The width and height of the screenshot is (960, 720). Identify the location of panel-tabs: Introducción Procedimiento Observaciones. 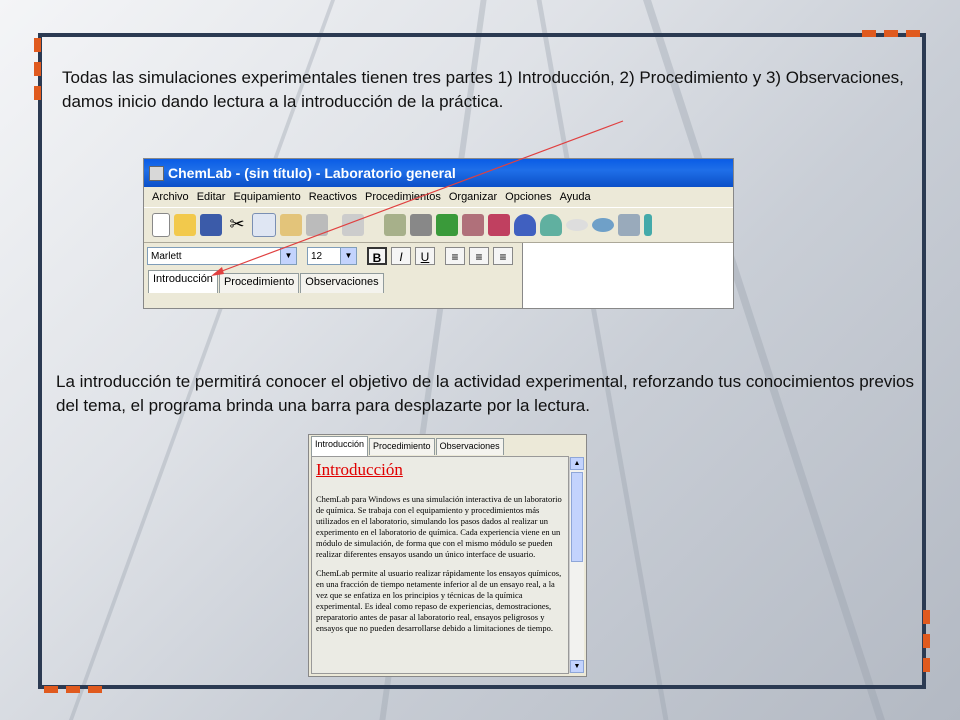
(408, 446).